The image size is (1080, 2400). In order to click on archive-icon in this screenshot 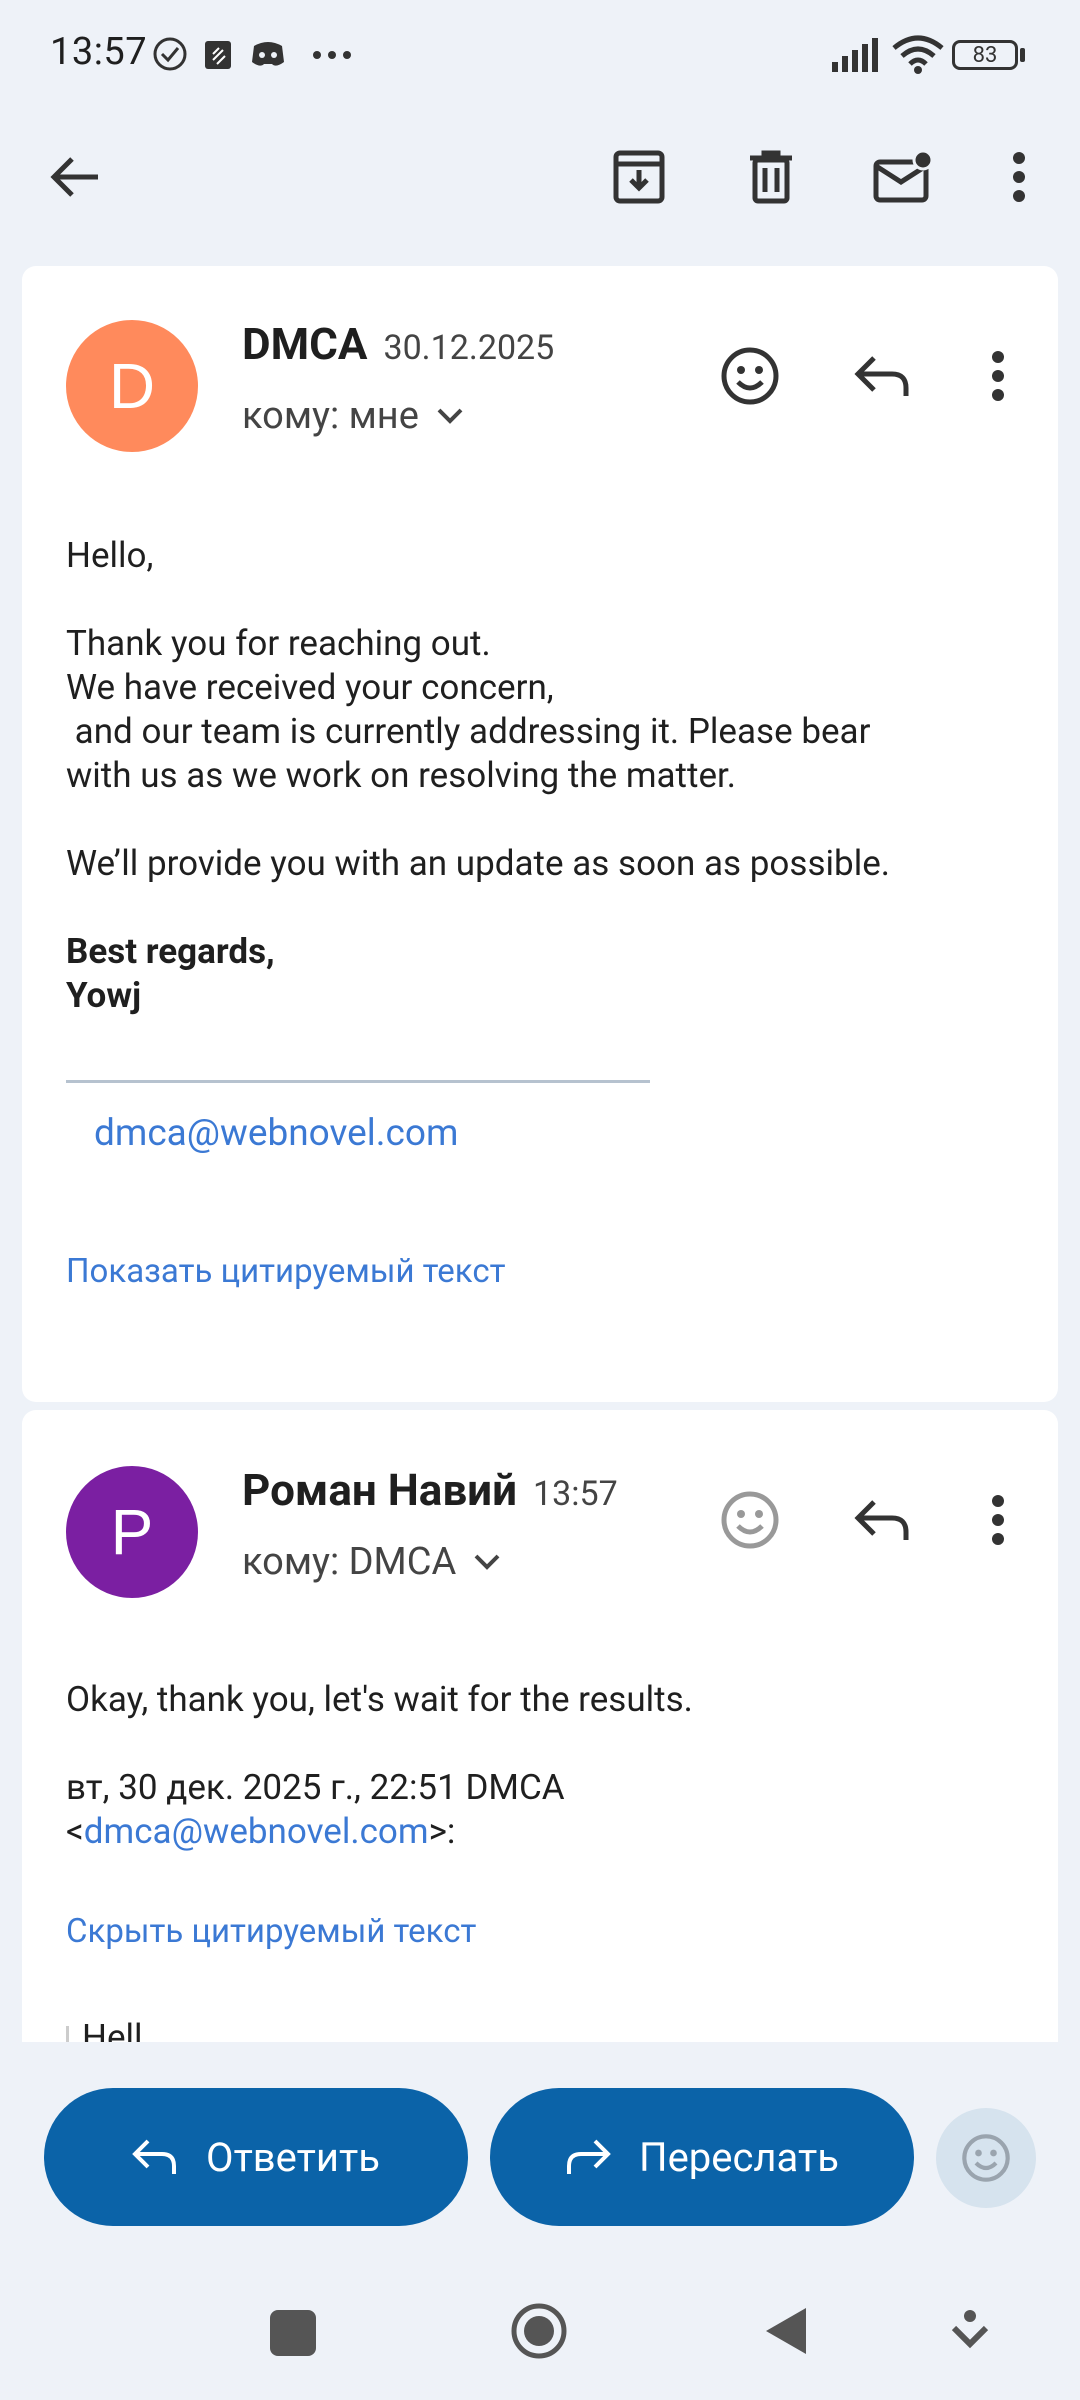, I will do `click(639, 177)`.